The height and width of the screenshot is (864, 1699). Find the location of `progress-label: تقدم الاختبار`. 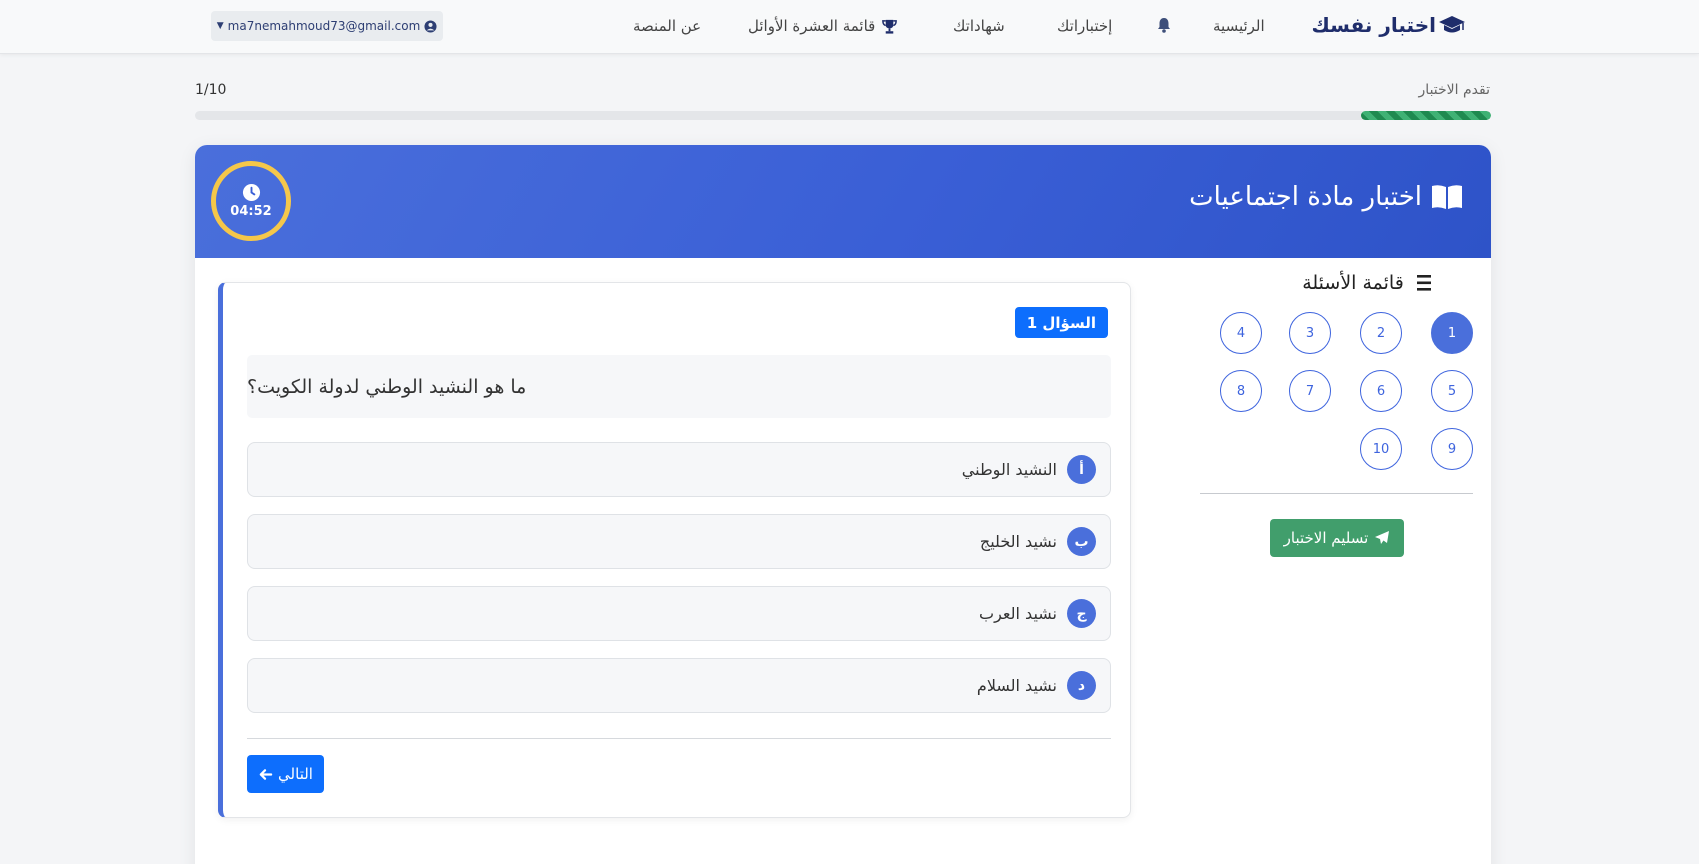

progress-label: تقدم الاختبار is located at coordinates (1454, 90).